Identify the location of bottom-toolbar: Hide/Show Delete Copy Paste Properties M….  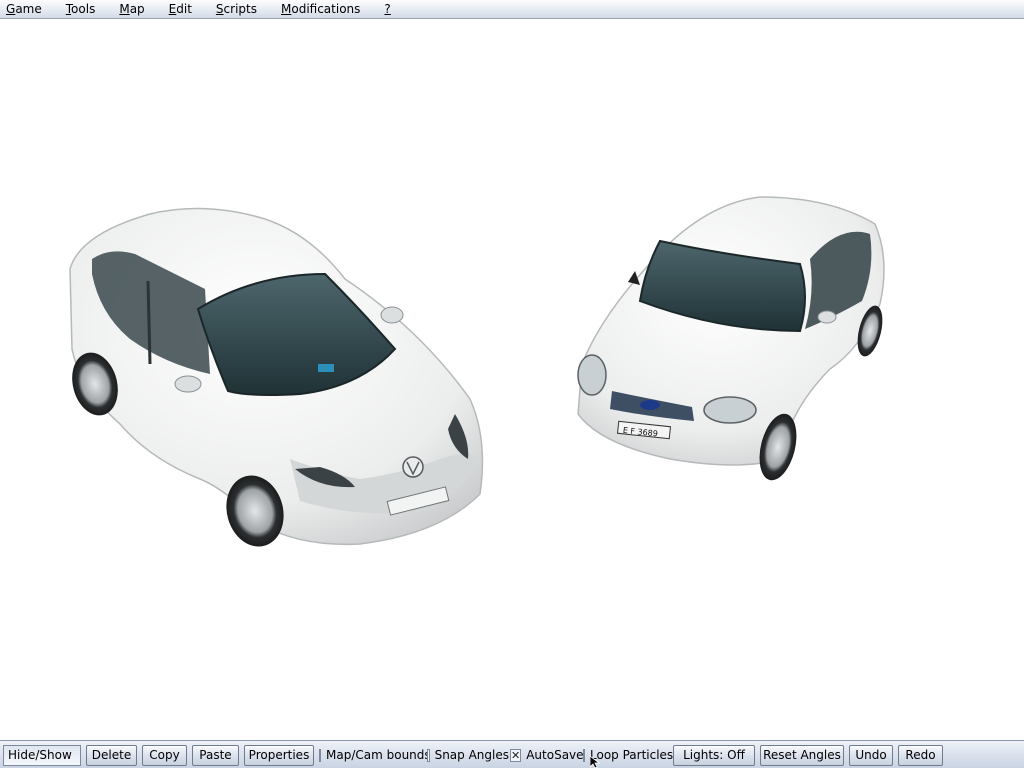
(512, 754).